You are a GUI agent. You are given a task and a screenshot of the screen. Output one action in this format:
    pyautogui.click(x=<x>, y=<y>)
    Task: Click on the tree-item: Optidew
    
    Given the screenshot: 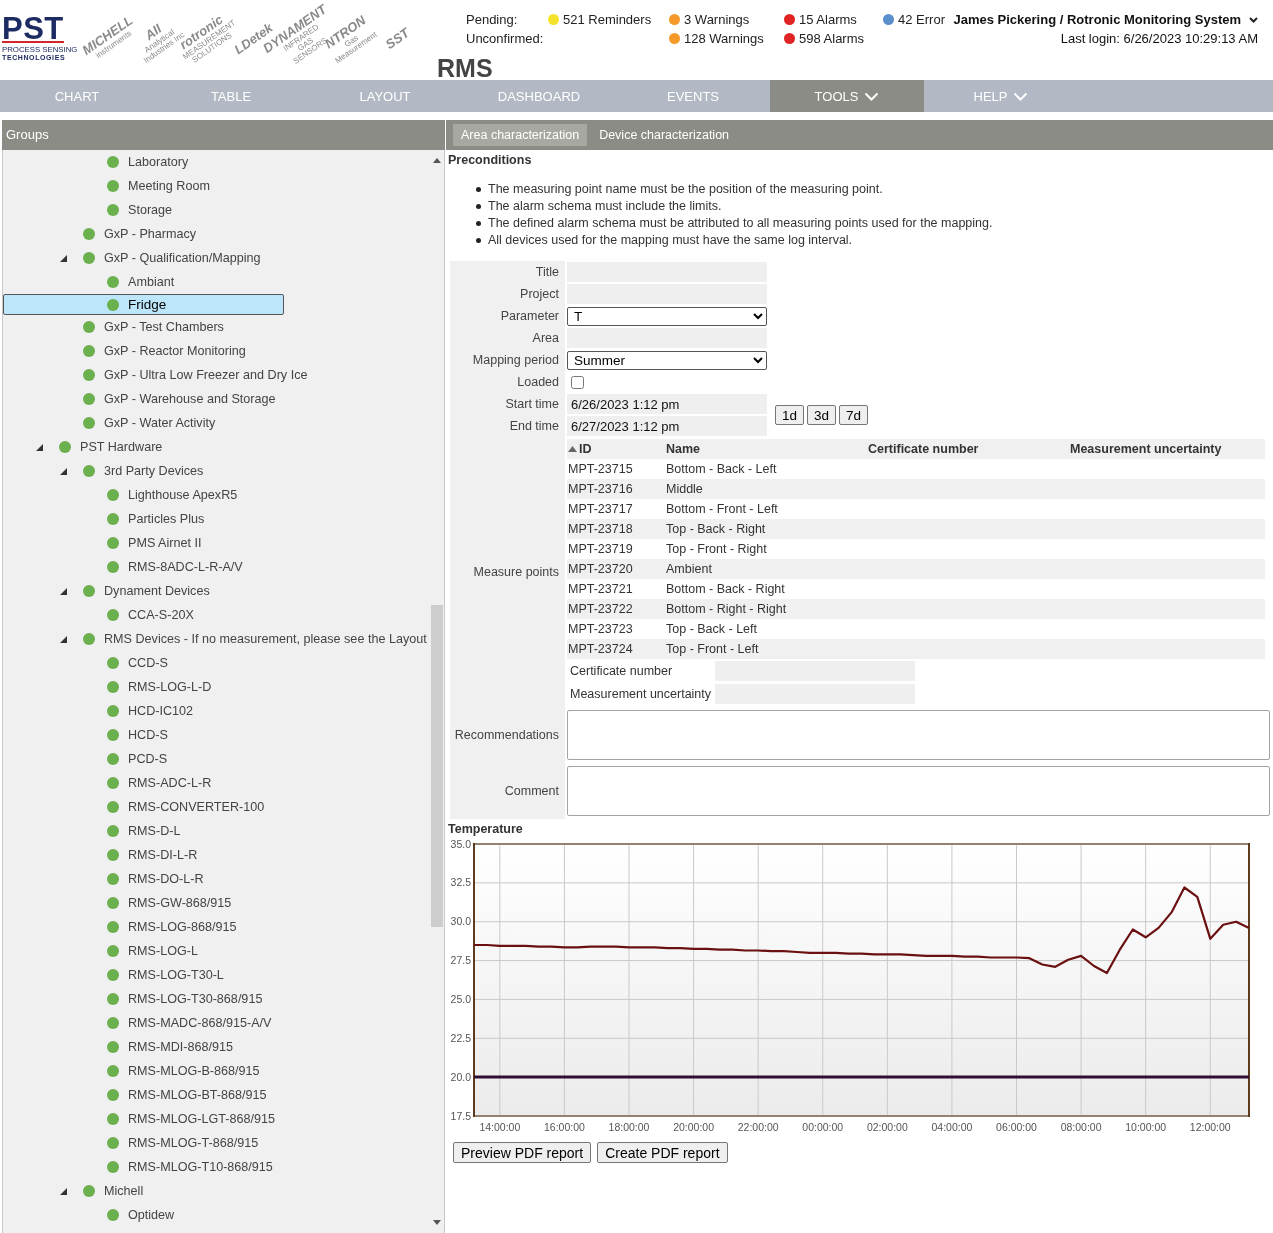 What is the action you would take?
    pyautogui.click(x=215, y=1215)
    